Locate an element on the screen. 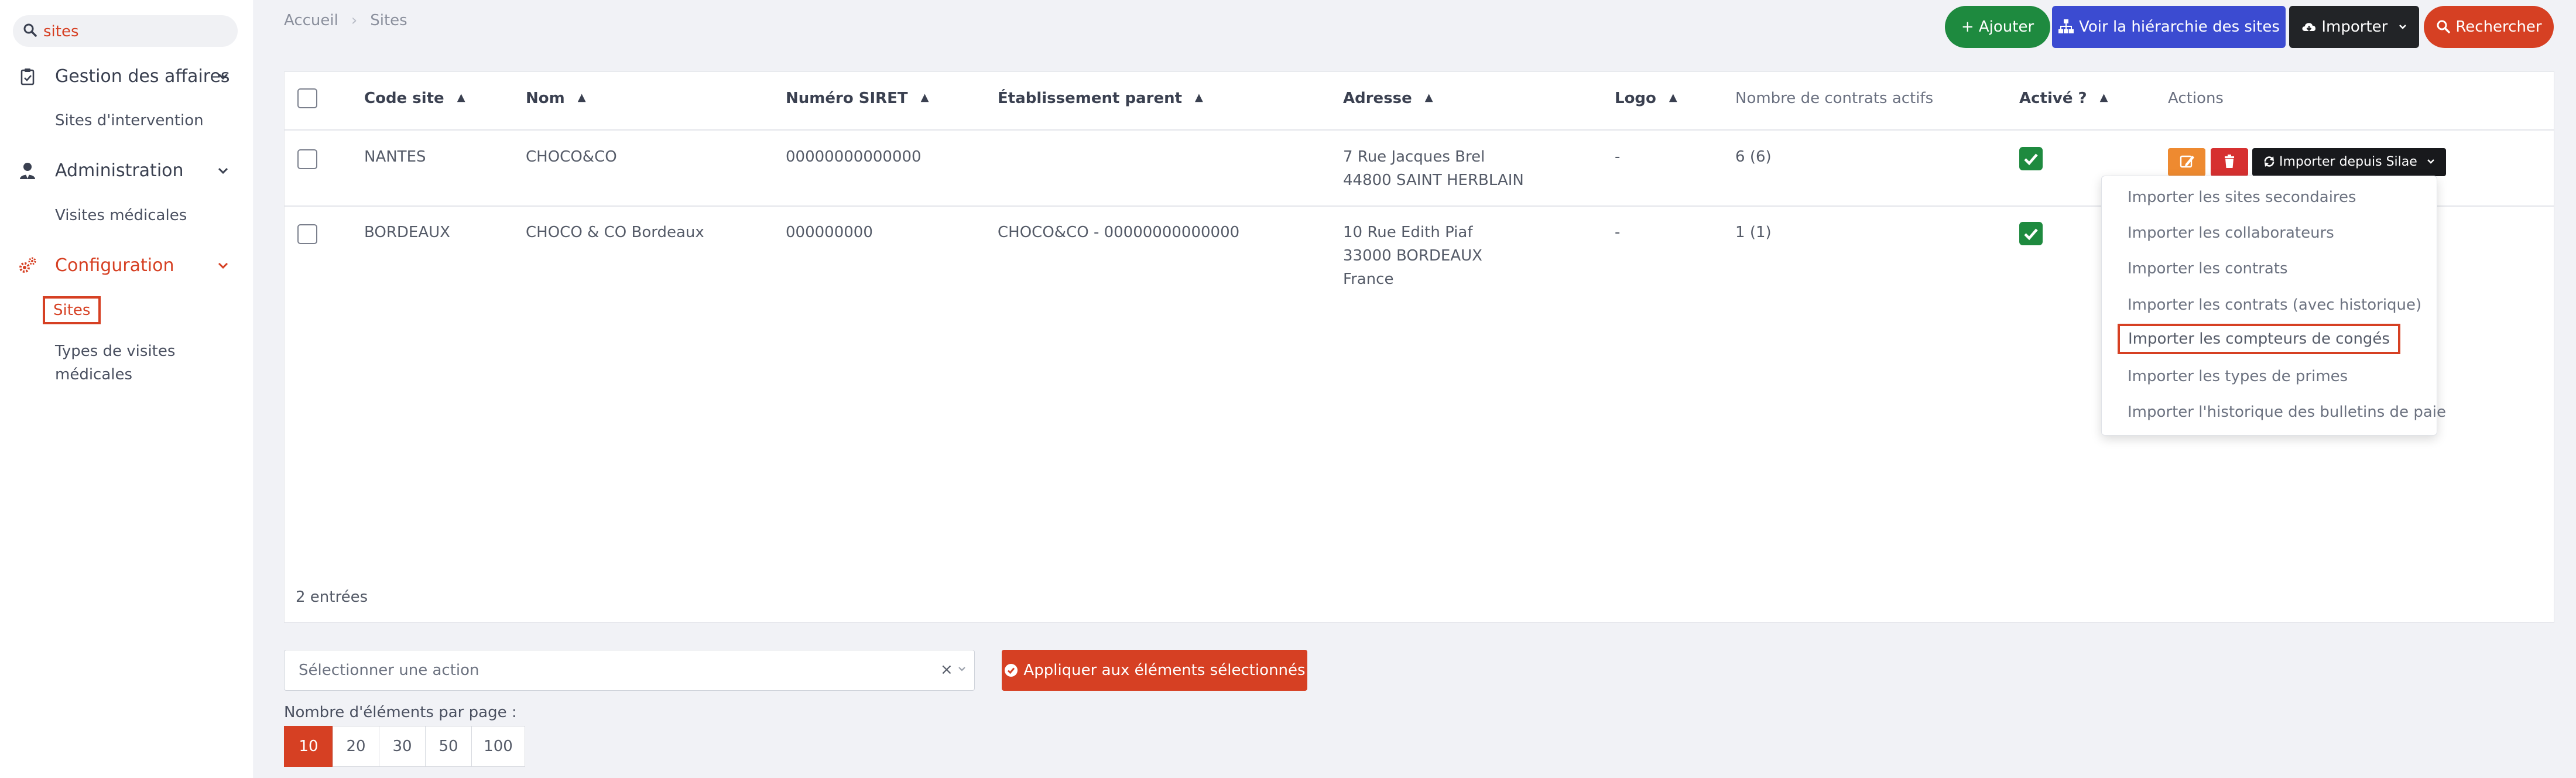 Image resolution: width=2576 pixels, height=778 pixels. edit-button is located at coordinates (2186, 162).